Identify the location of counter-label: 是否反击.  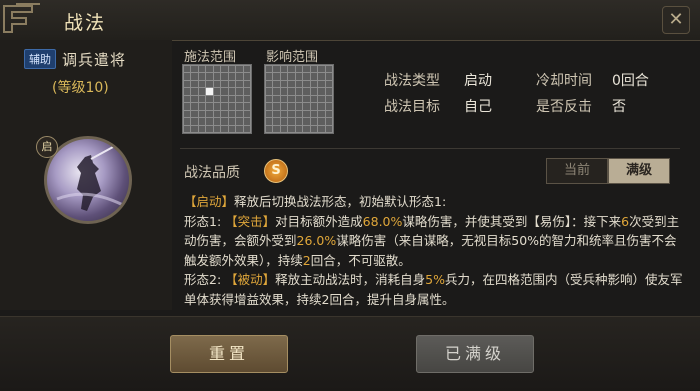
(564, 107).